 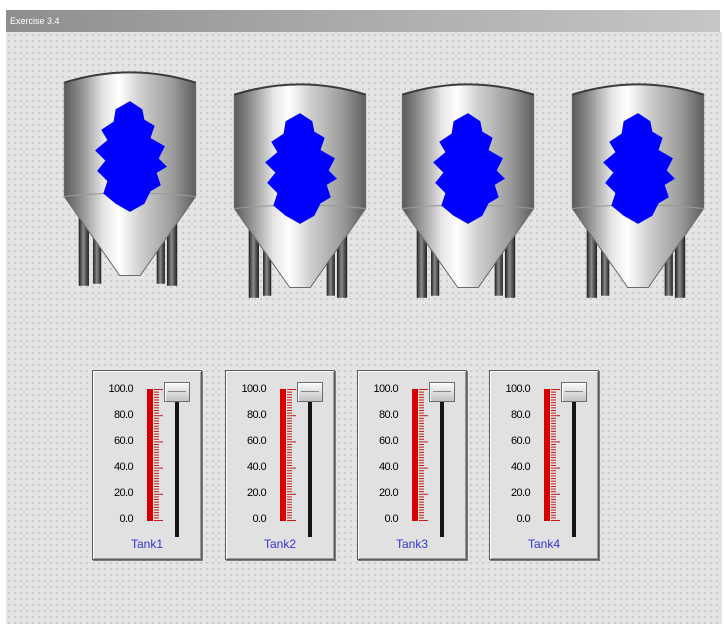 I want to click on tank-panel-1: 100.0 80.0 60.0 40.0 20.0 0.0 Tank1, so click(x=147, y=465).